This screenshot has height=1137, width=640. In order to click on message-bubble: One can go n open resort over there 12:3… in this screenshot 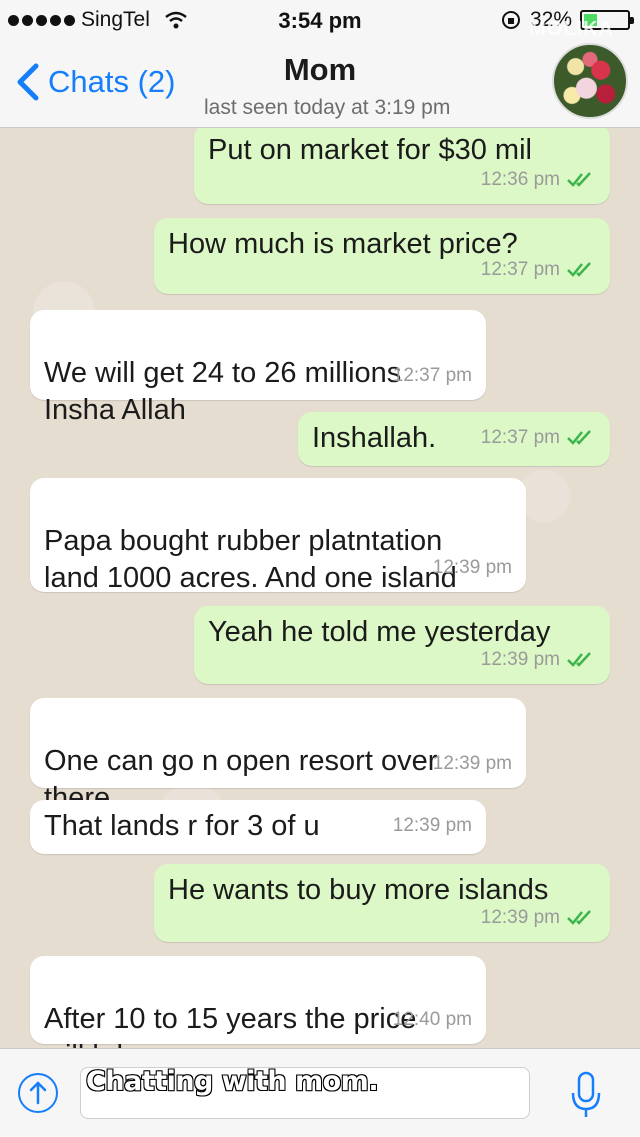, I will do `click(278, 756)`.